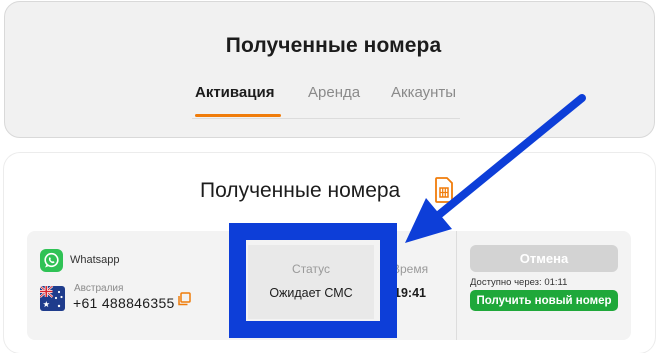 The height and width of the screenshot is (353, 667). What do you see at coordinates (410, 269) in the screenshot?
I see `time-label: Время` at bounding box center [410, 269].